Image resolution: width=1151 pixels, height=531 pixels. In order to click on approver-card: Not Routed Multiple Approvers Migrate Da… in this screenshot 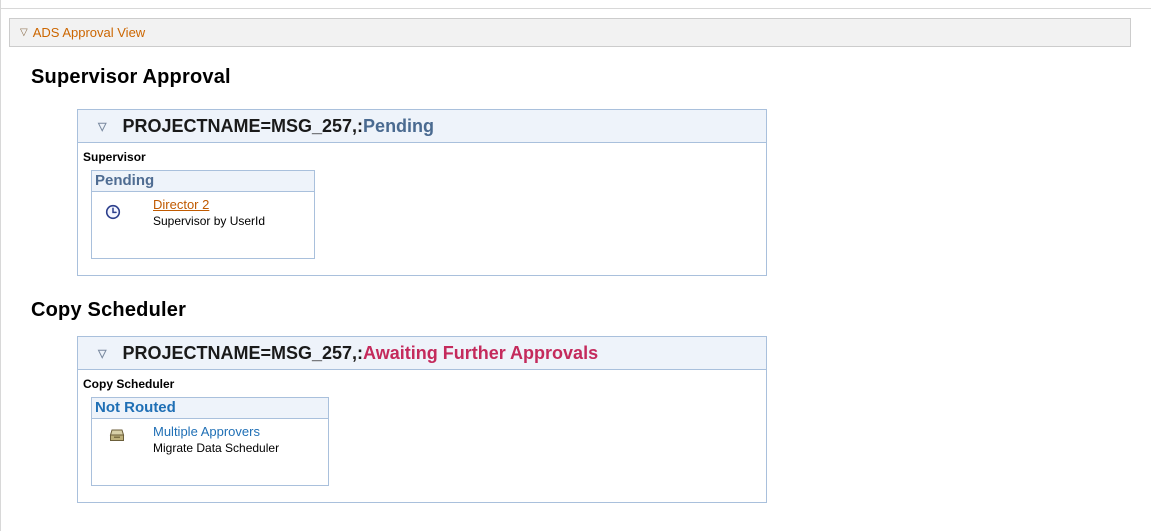, I will do `click(210, 441)`.